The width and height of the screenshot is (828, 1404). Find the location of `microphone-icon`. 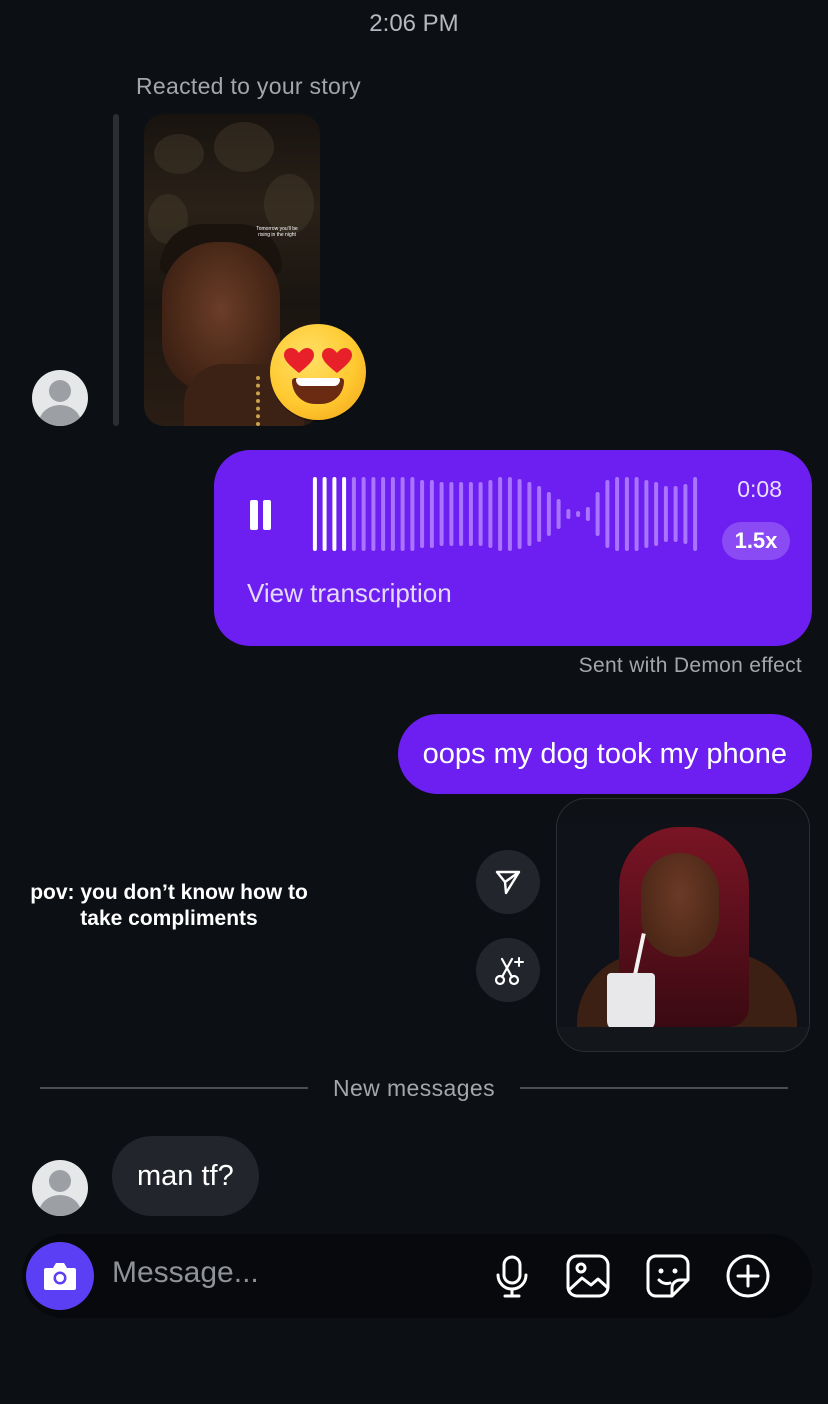

microphone-icon is located at coordinates (512, 1276).